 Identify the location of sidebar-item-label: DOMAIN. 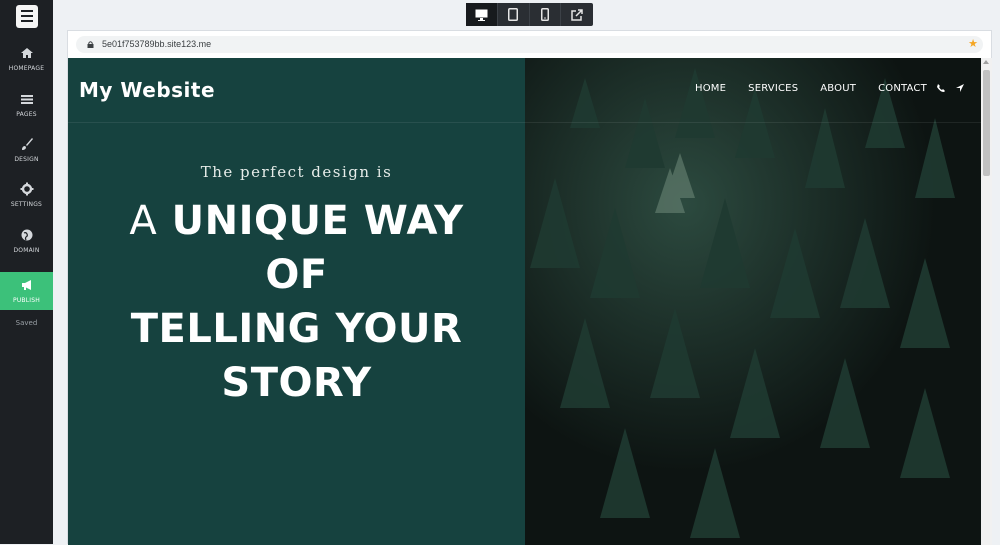
(26, 250).